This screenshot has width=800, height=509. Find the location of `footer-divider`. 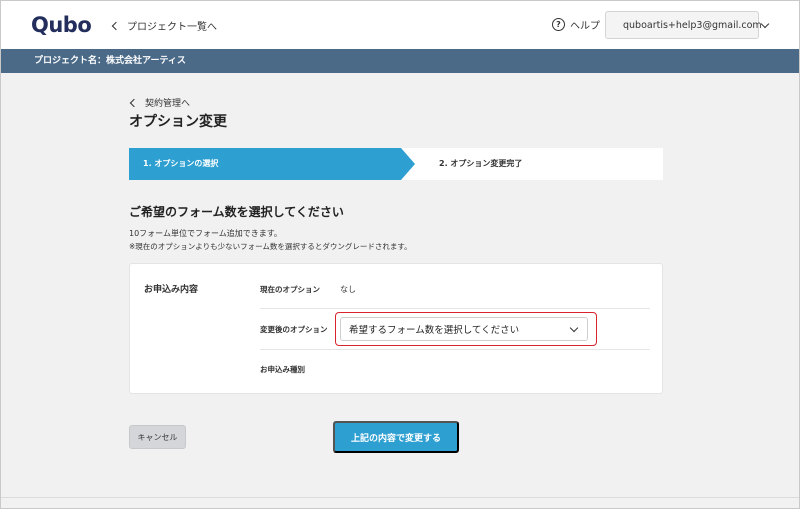

footer-divider is located at coordinates (400, 497).